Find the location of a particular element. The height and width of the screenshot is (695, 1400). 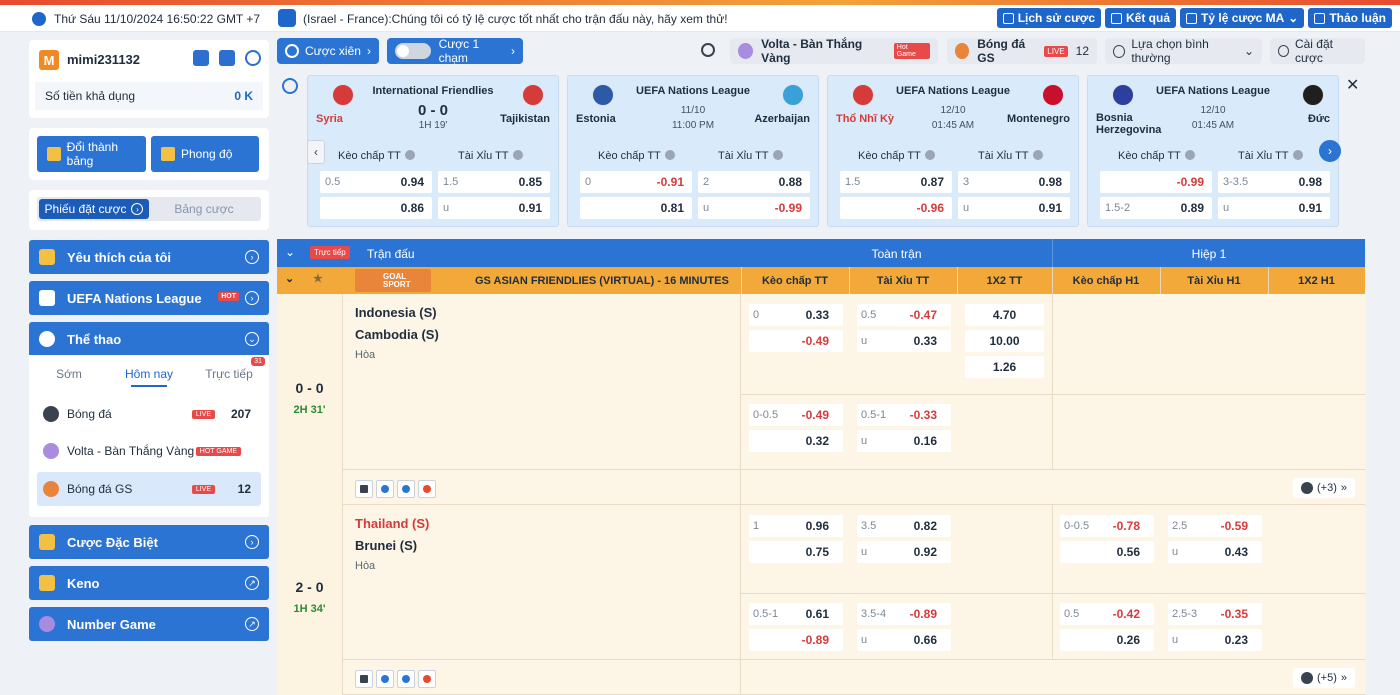

nav-number-game: Number Game ↗ is located at coordinates (149, 624).